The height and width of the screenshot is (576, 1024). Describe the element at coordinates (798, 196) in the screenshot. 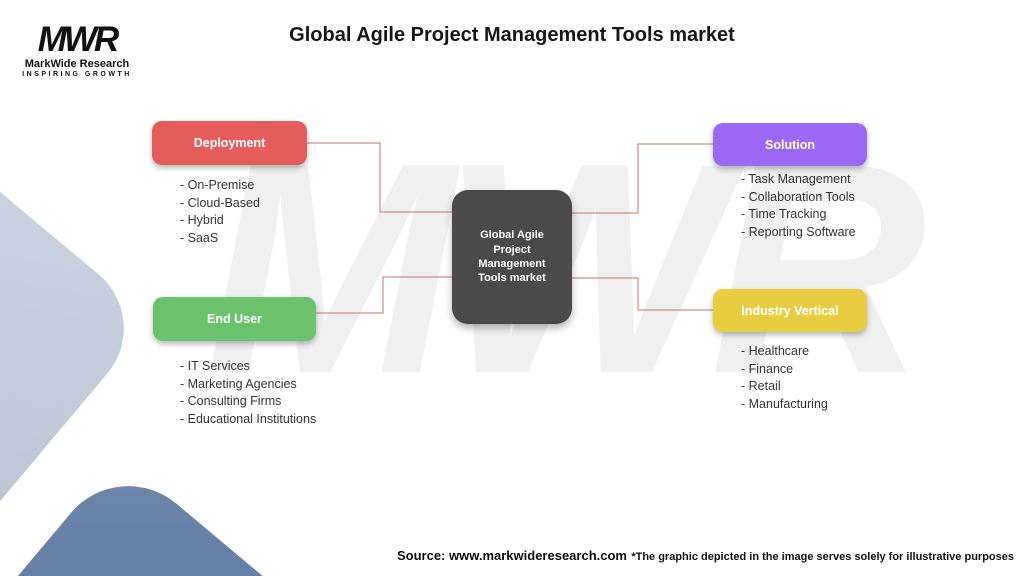

I see `list-item: - Collaboration Tools` at that location.